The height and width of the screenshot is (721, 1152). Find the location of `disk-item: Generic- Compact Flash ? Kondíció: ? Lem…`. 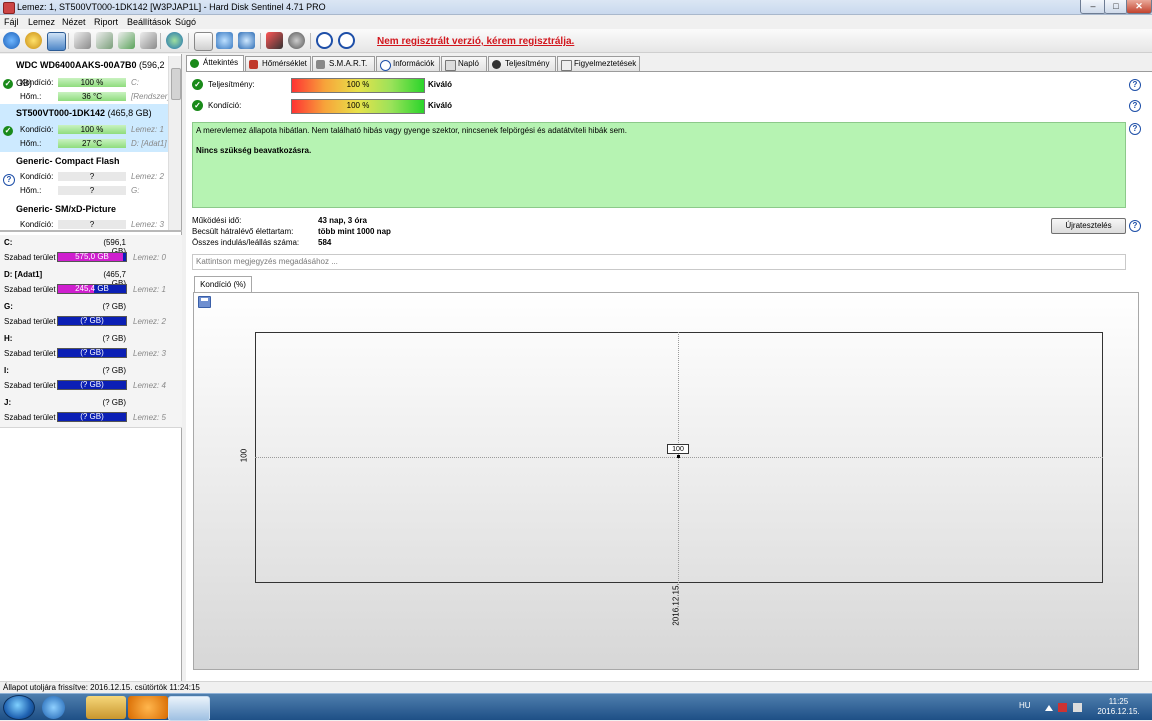

disk-item: Generic- Compact Flash ? Kondíció: ? Lem… is located at coordinates (84, 176).